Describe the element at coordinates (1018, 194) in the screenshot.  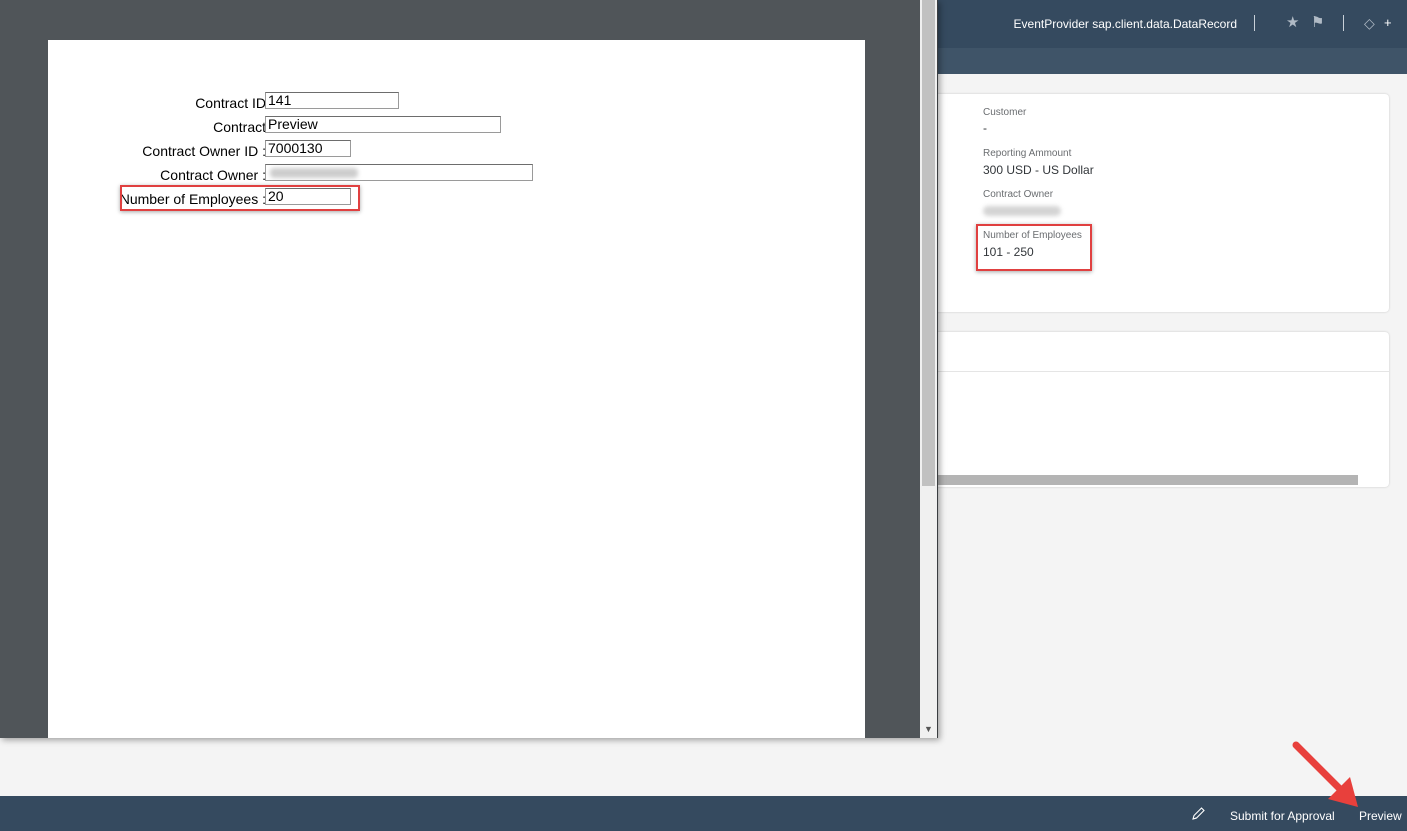
I see `contract-owner-label: Contract Owner` at that location.